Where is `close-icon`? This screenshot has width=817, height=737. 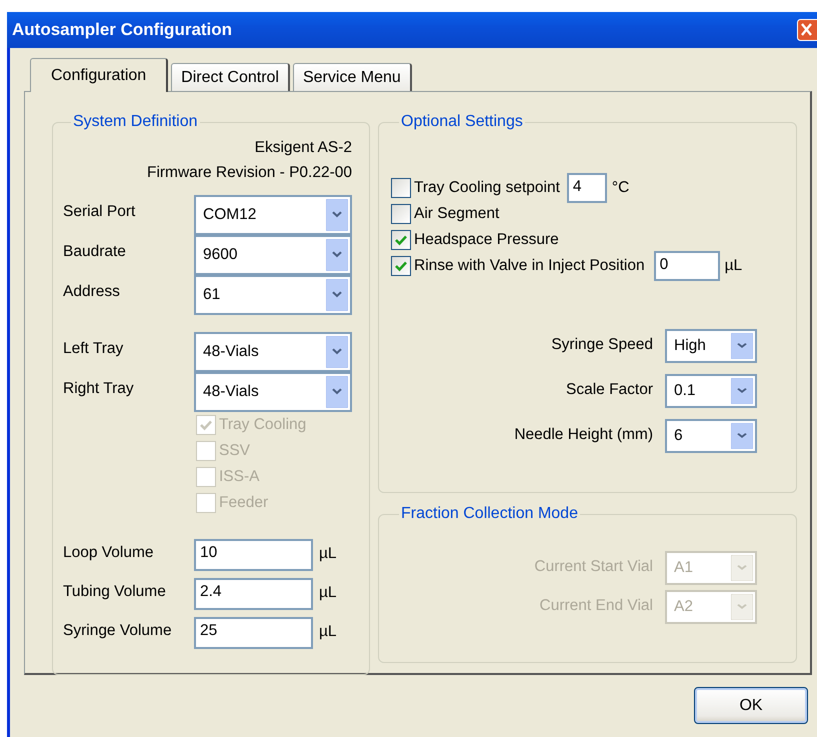
close-icon is located at coordinates (807, 30).